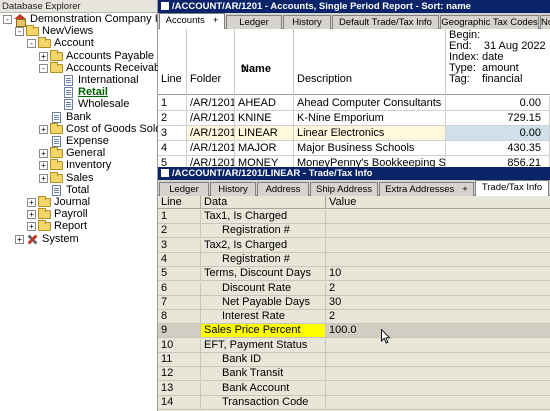  I want to click on tab-ledger-lower: Ledger, so click(184, 189).